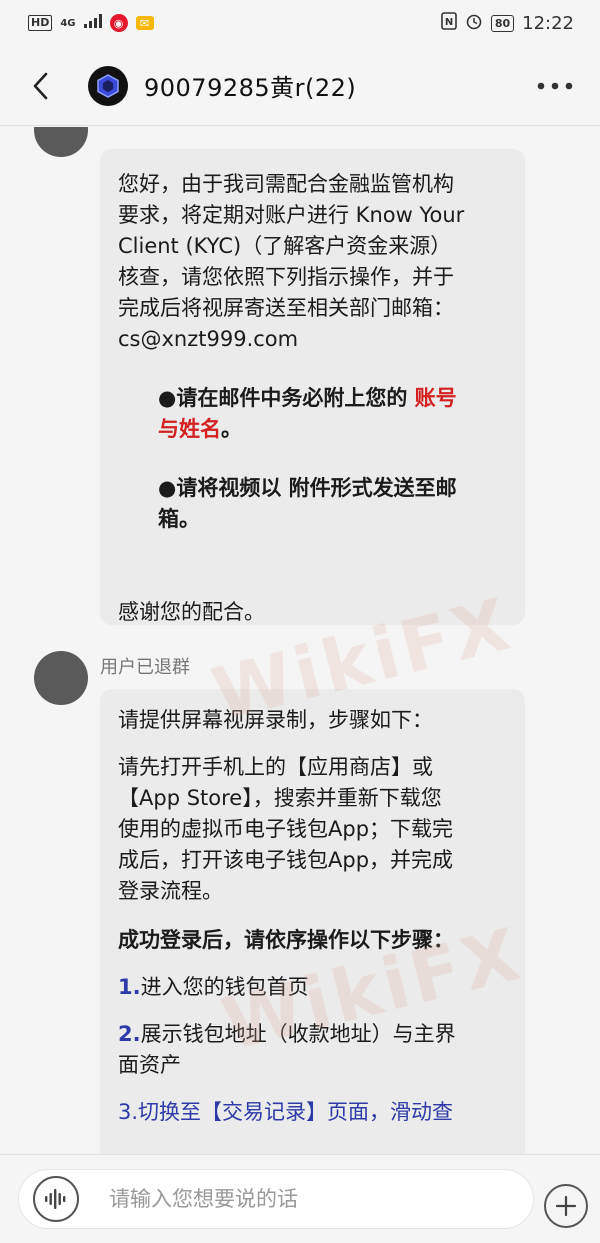  I want to click on bullet-item-cont: 与姓名。, so click(312, 429).